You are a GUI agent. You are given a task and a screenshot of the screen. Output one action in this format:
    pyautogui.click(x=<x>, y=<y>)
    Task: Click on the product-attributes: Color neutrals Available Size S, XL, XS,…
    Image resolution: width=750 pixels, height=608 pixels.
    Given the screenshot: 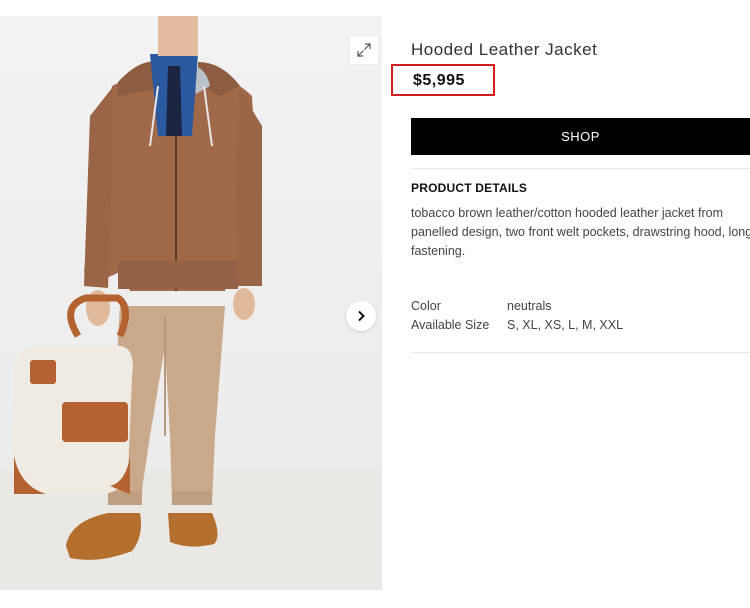 What is the action you would take?
    pyautogui.click(x=517, y=316)
    